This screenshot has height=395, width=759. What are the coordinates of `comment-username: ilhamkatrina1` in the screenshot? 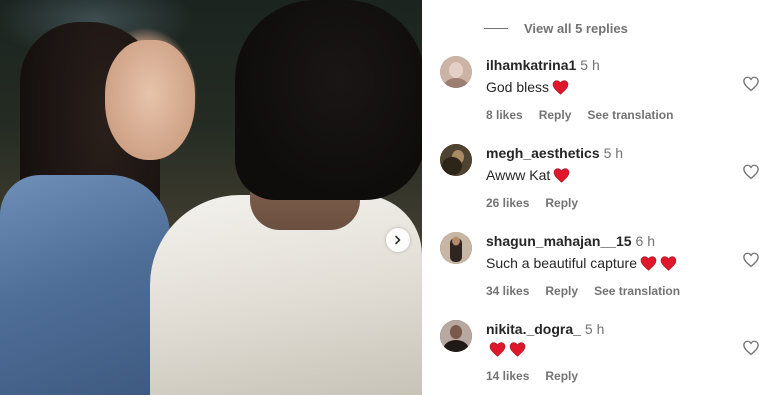 It's located at (531, 65).